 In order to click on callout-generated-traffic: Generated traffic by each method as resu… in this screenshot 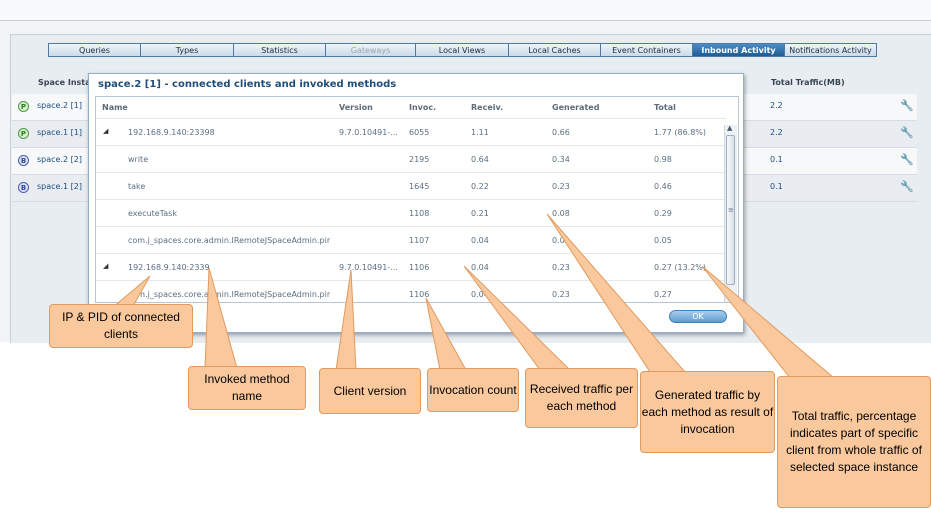, I will do `click(707, 412)`.